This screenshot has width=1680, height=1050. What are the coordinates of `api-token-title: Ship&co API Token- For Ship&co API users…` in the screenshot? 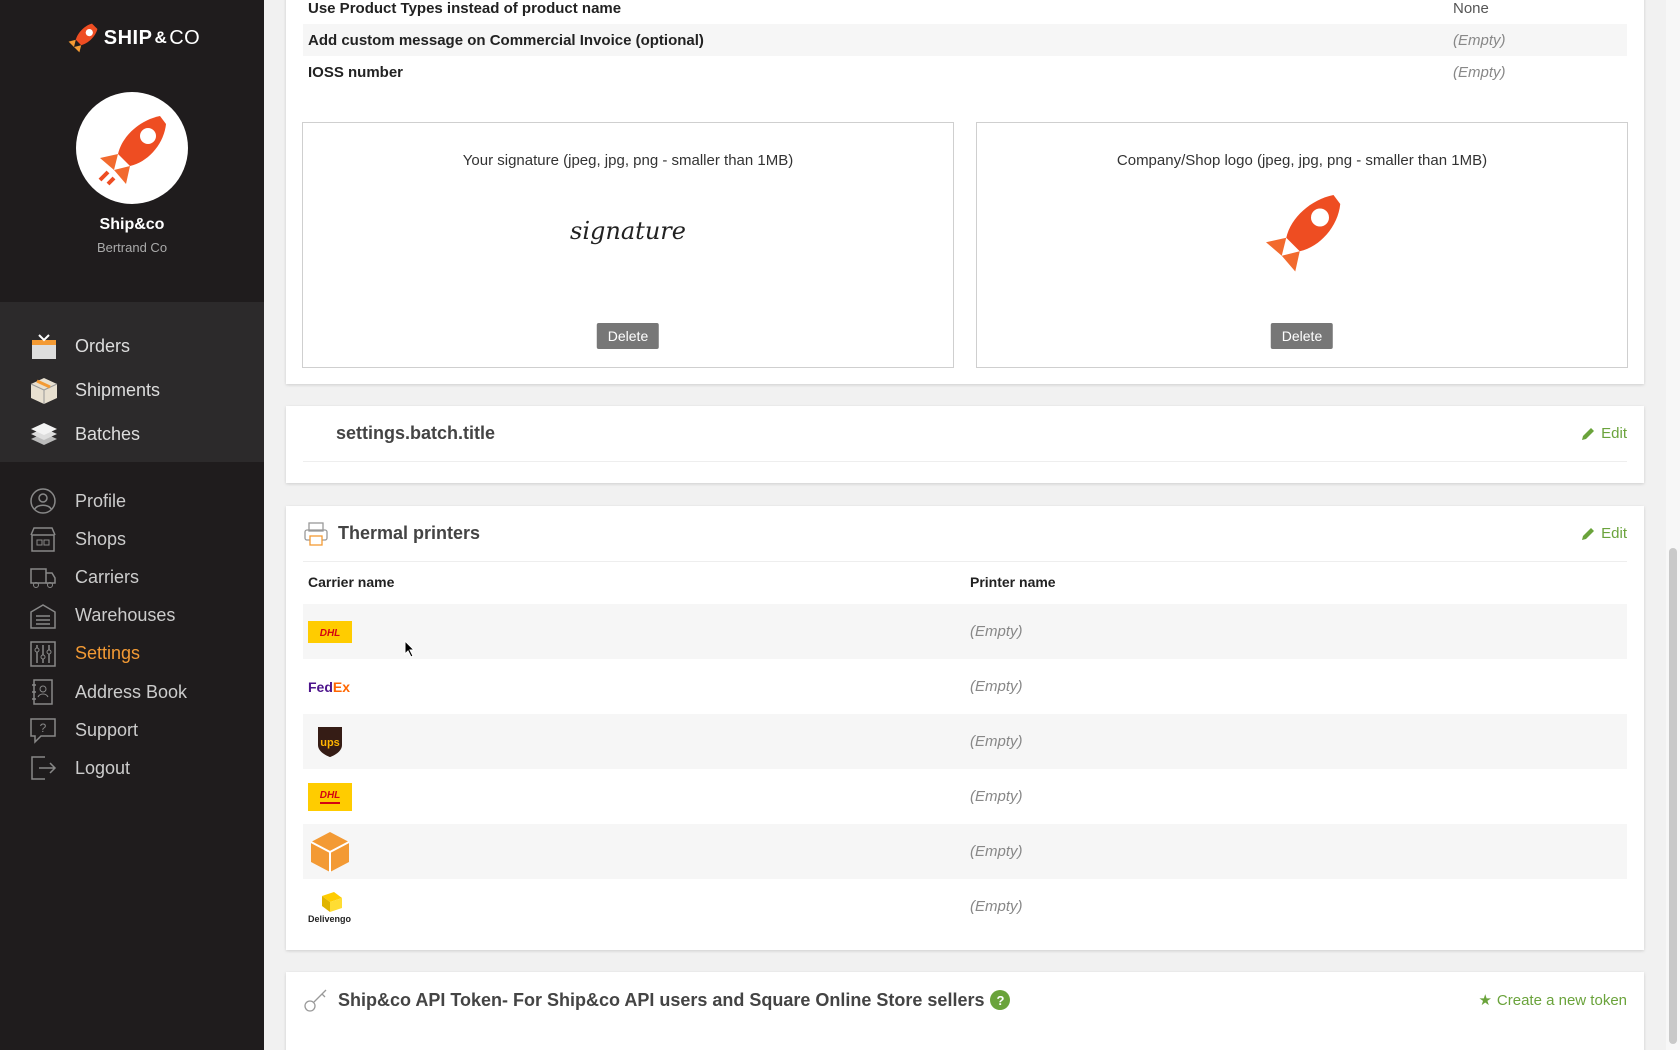 It's located at (661, 999).